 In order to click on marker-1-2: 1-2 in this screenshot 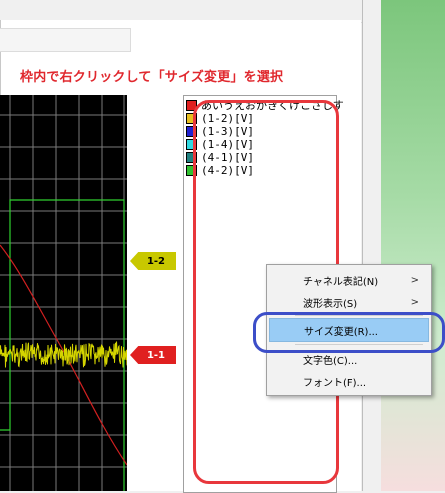, I will do `click(153, 261)`.